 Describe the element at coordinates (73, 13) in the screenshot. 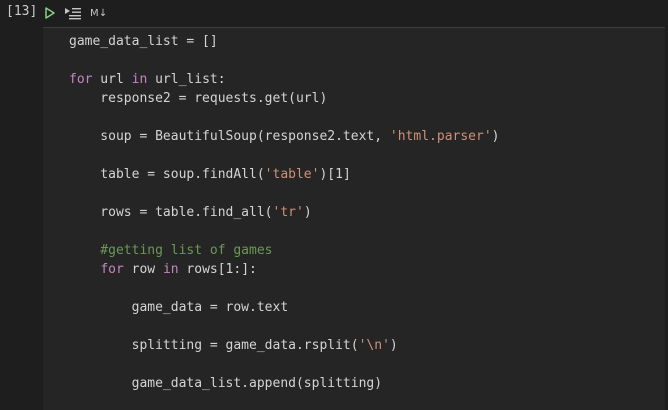

I see `run-by-line-icon` at that location.